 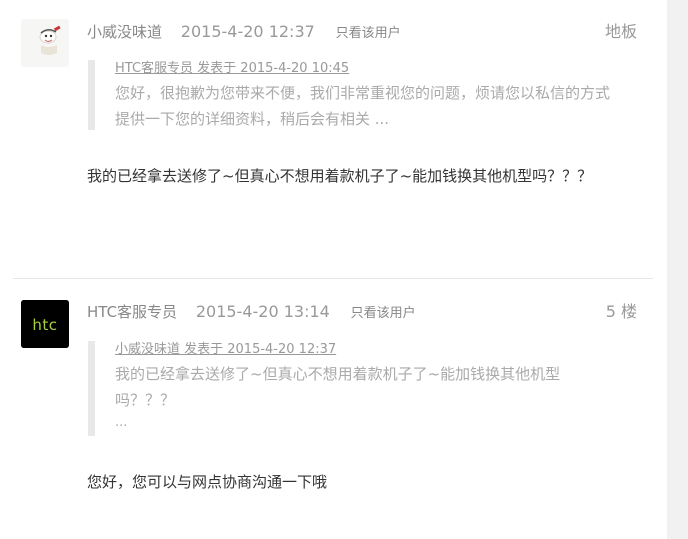 I want to click on quote-header: HTC客服专员 发表于 2015-4-20 10:45, so click(x=381, y=69).